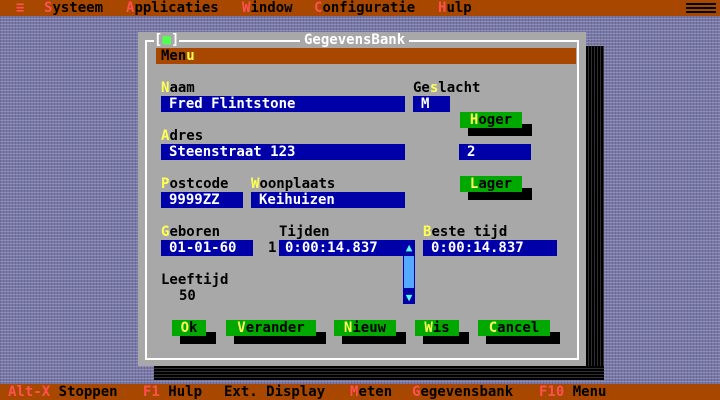  I want to click on lager-button: Lager, so click(491, 184).